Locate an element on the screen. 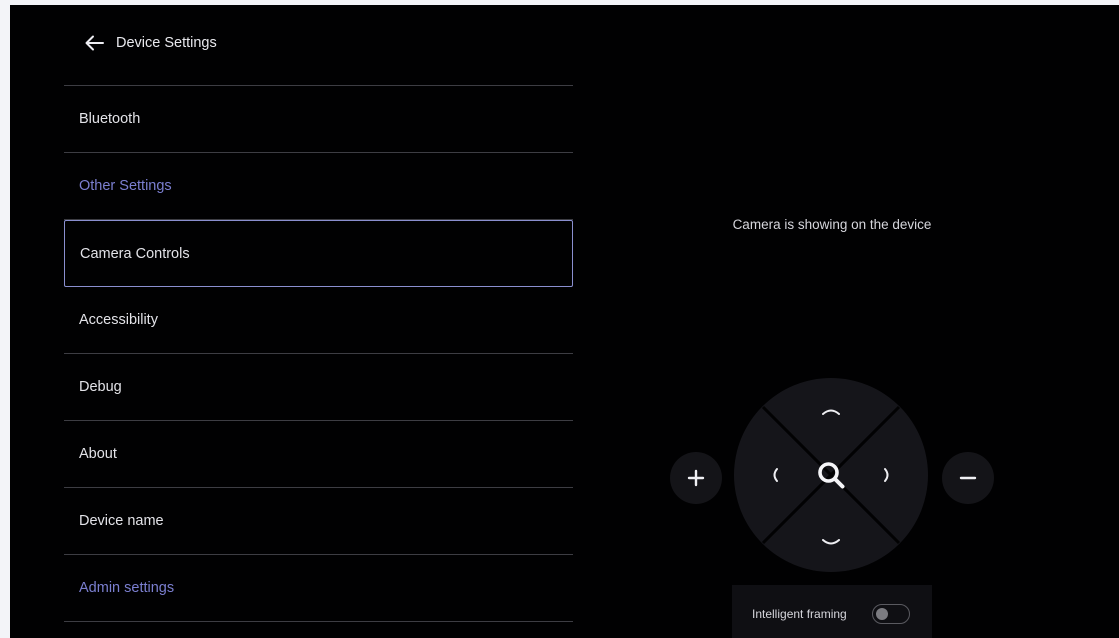 This screenshot has width=1119, height=638. plus-icon is located at coordinates (696, 478).